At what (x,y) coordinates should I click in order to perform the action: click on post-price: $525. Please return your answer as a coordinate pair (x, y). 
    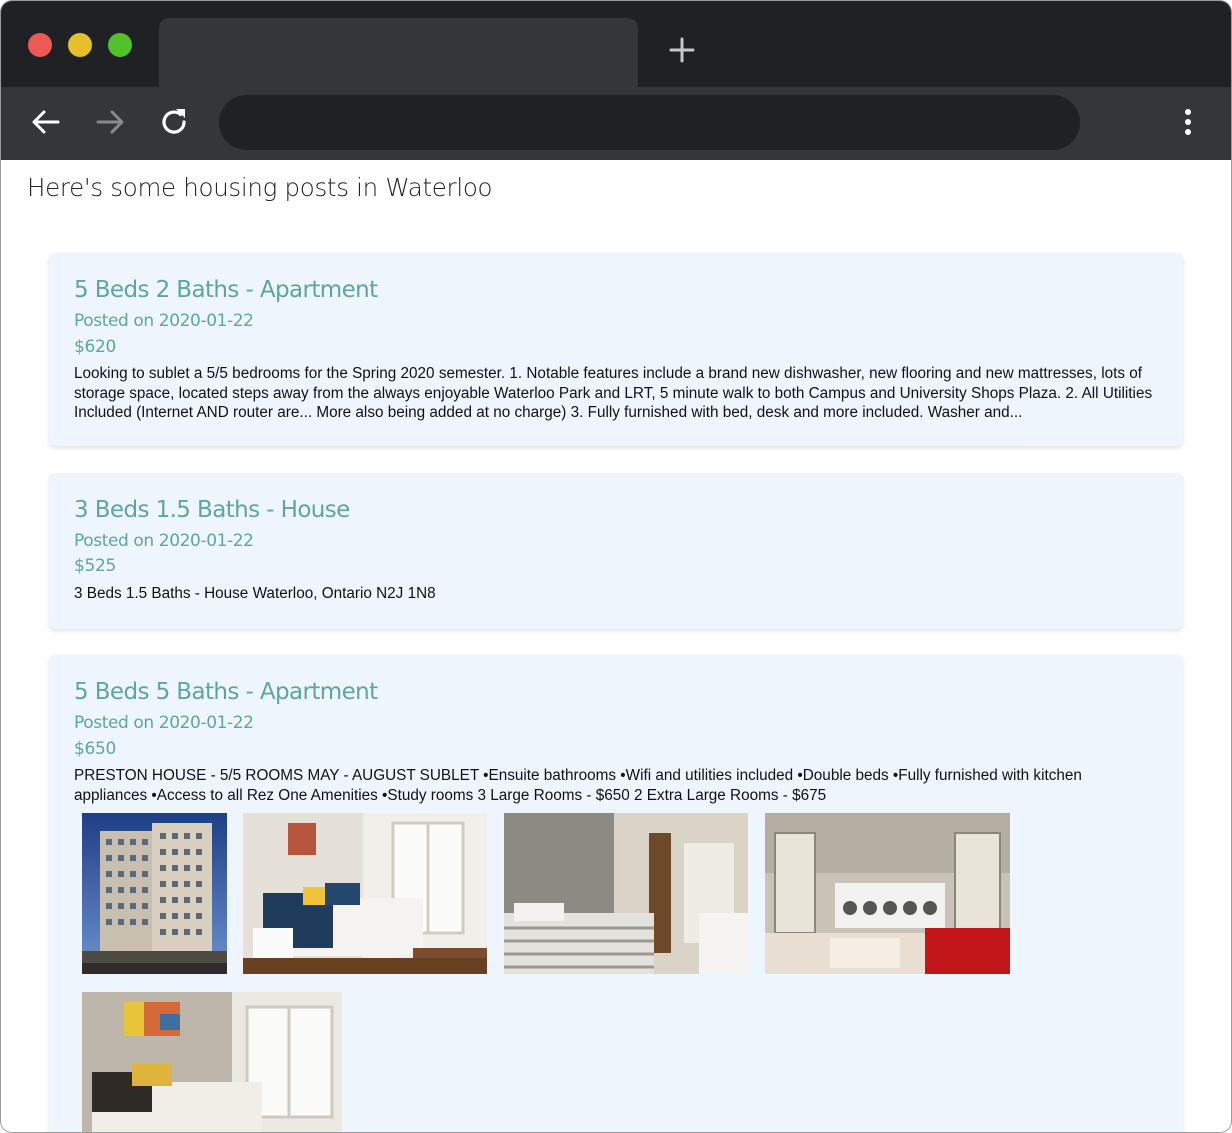
    Looking at the image, I should click on (95, 566).